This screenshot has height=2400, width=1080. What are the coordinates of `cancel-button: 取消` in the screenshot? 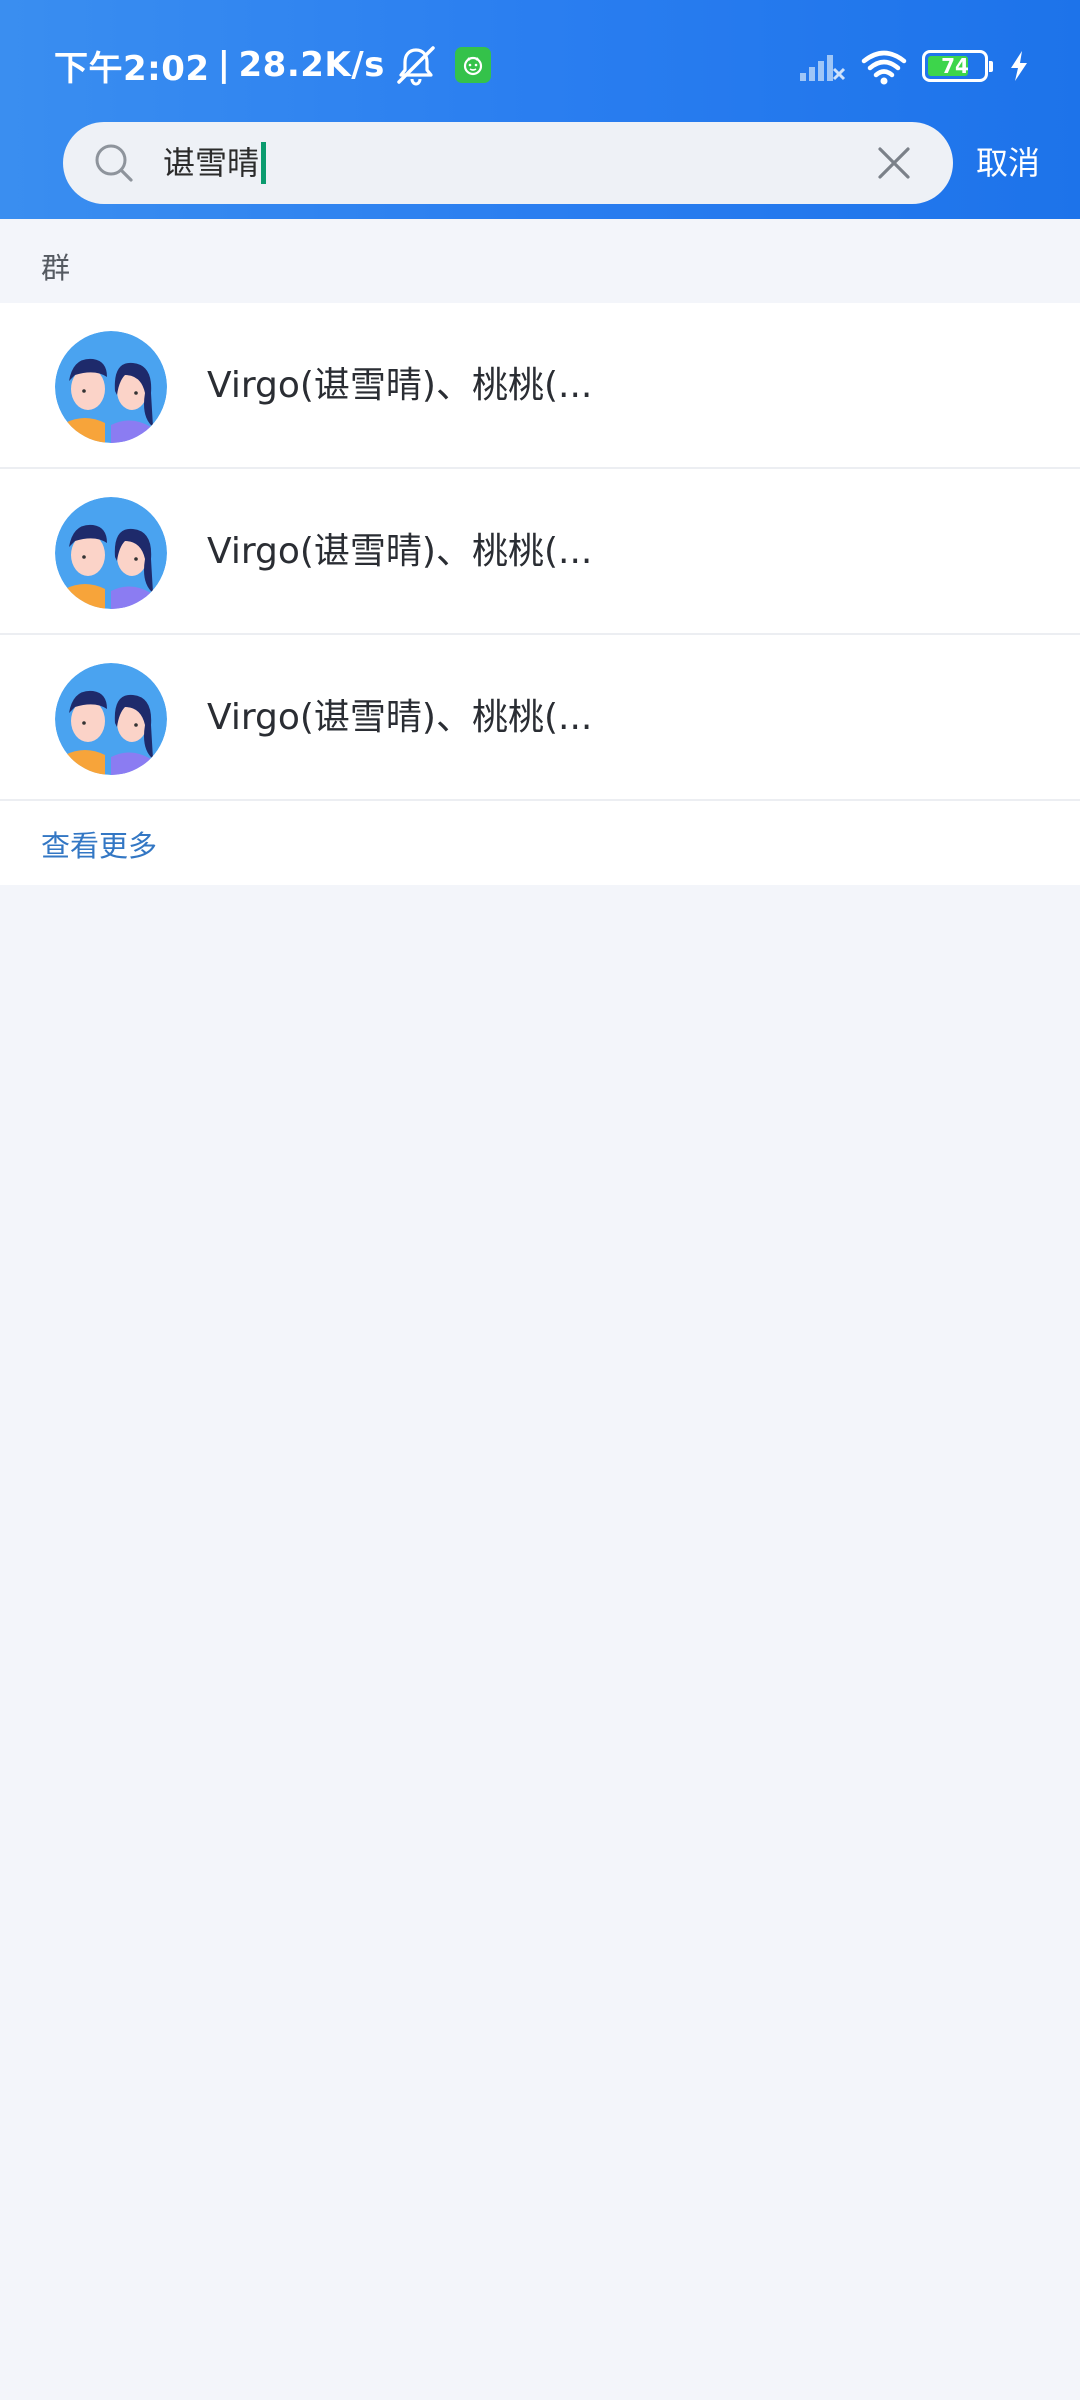 It's located at (1008, 163).